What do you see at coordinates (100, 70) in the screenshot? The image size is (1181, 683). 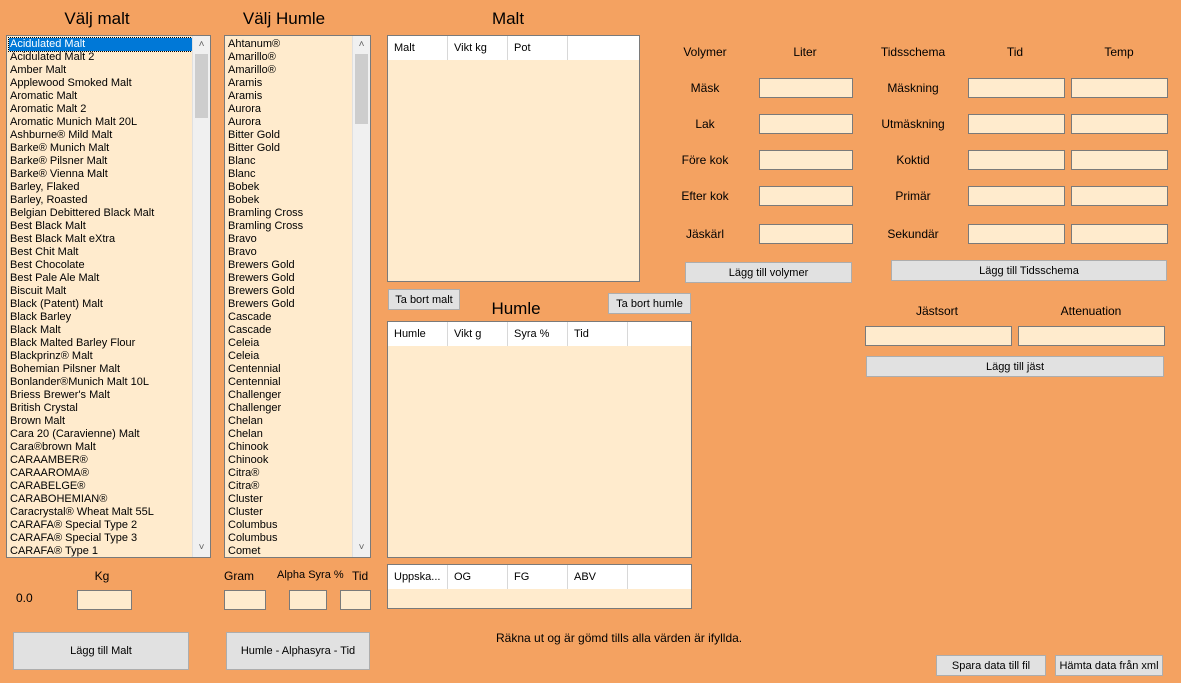 I see `list-item: Amber Malt` at bounding box center [100, 70].